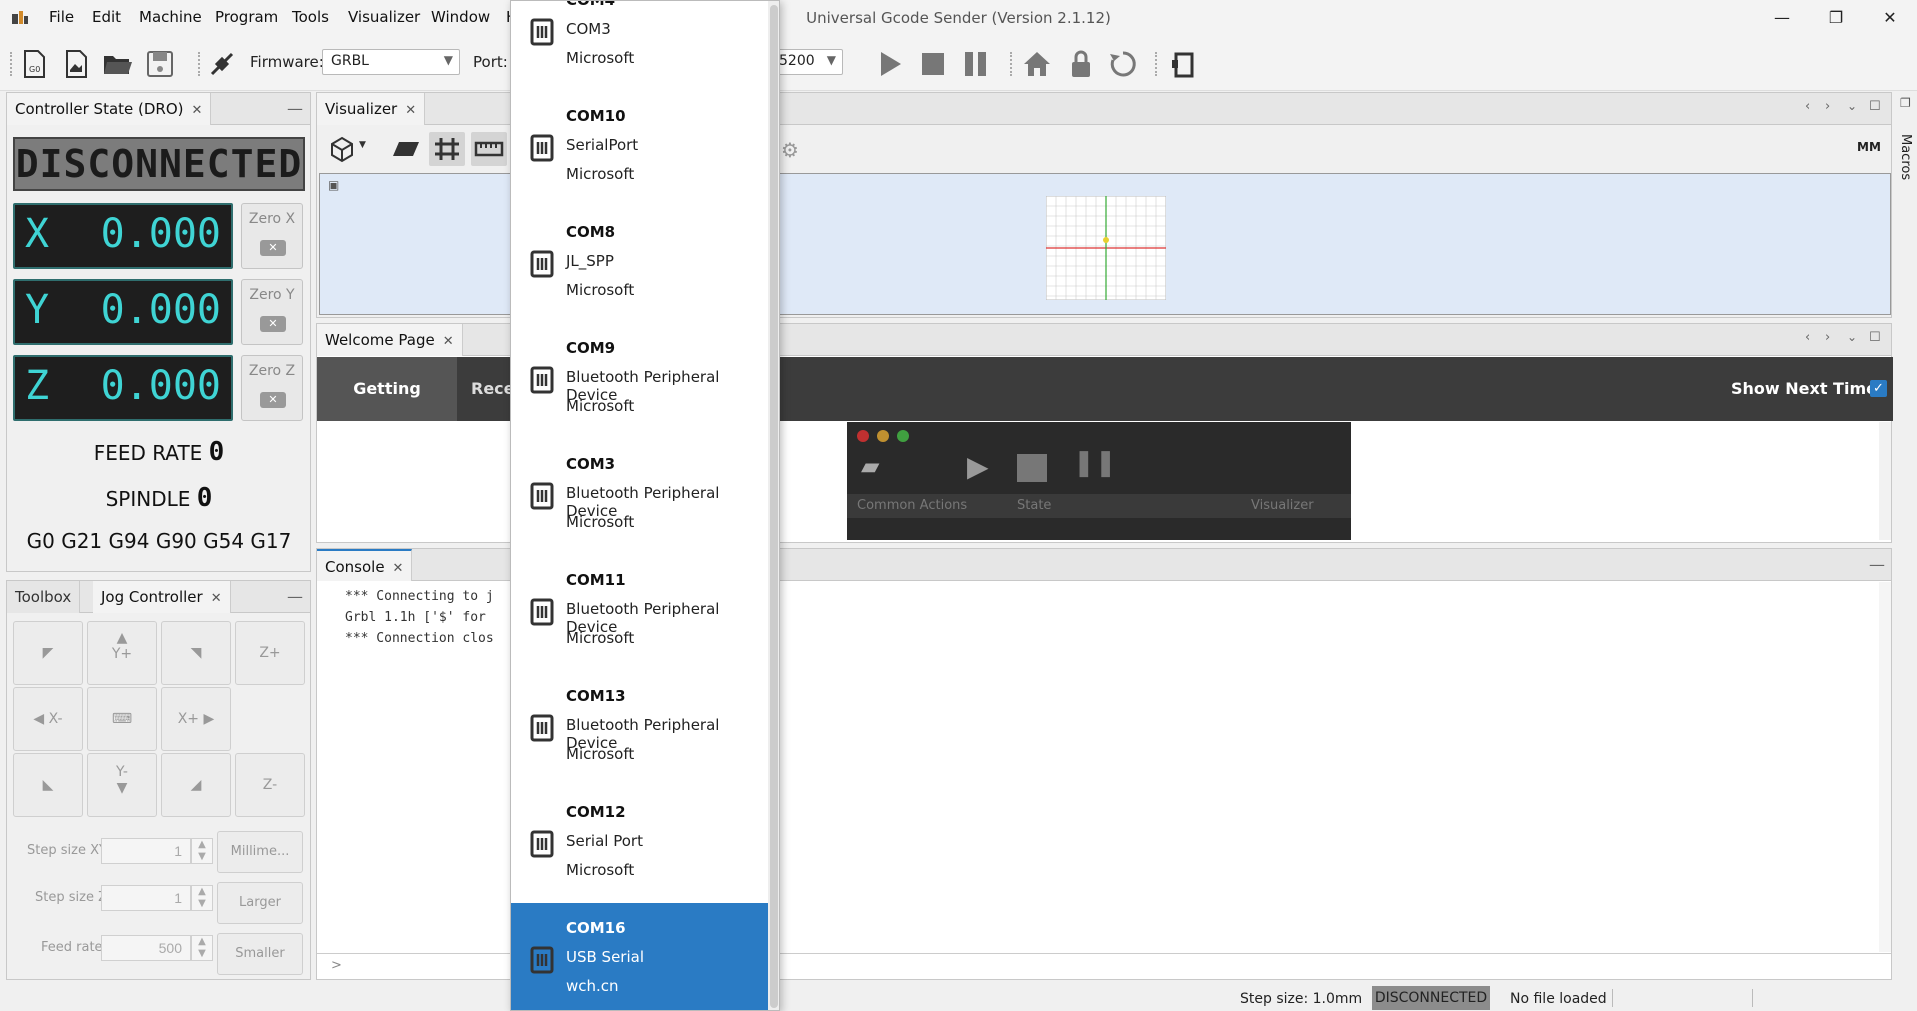 The image size is (1917, 1011). What do you see at coordinates (270, 785) in the screenshot?
I see `jog-z-minus-button: Z-` at bounding box center [270, 785].